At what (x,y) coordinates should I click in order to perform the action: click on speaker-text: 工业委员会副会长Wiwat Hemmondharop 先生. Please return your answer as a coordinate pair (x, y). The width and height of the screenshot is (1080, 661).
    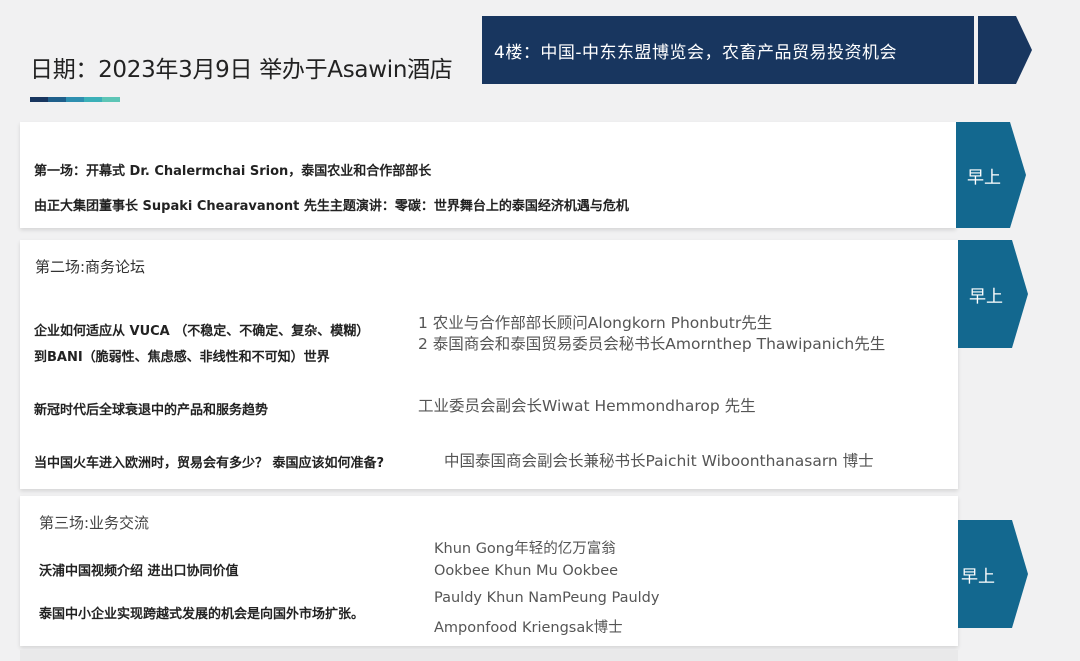
    Looking at the image, I should click on (587, 406).